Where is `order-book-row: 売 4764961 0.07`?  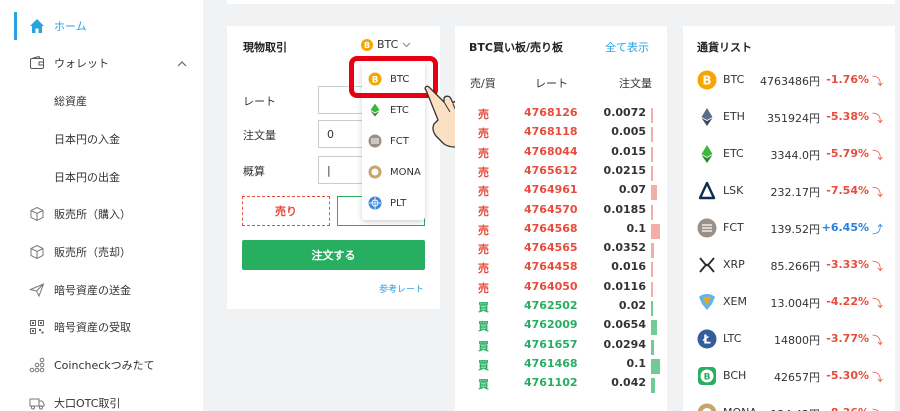 order-book-row: 売 4764961 0.07 is located at coordinates (561, 192).